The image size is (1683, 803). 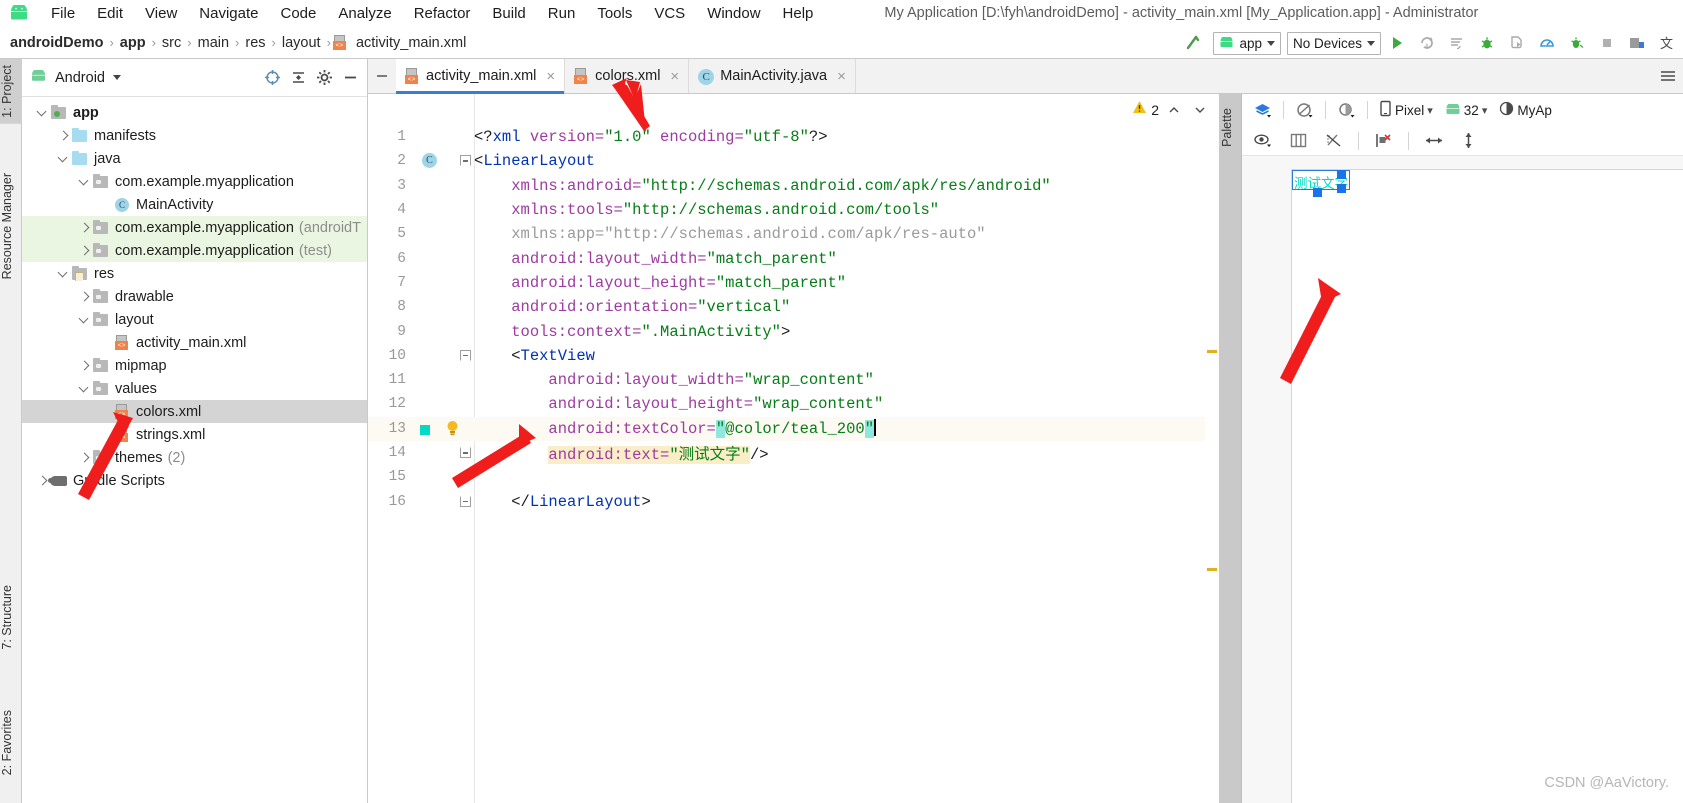 What do you see at coordinates (1212, 464) in the screenshot?
I see `editor-marker-gutter` at bounding box center [1212, 464].